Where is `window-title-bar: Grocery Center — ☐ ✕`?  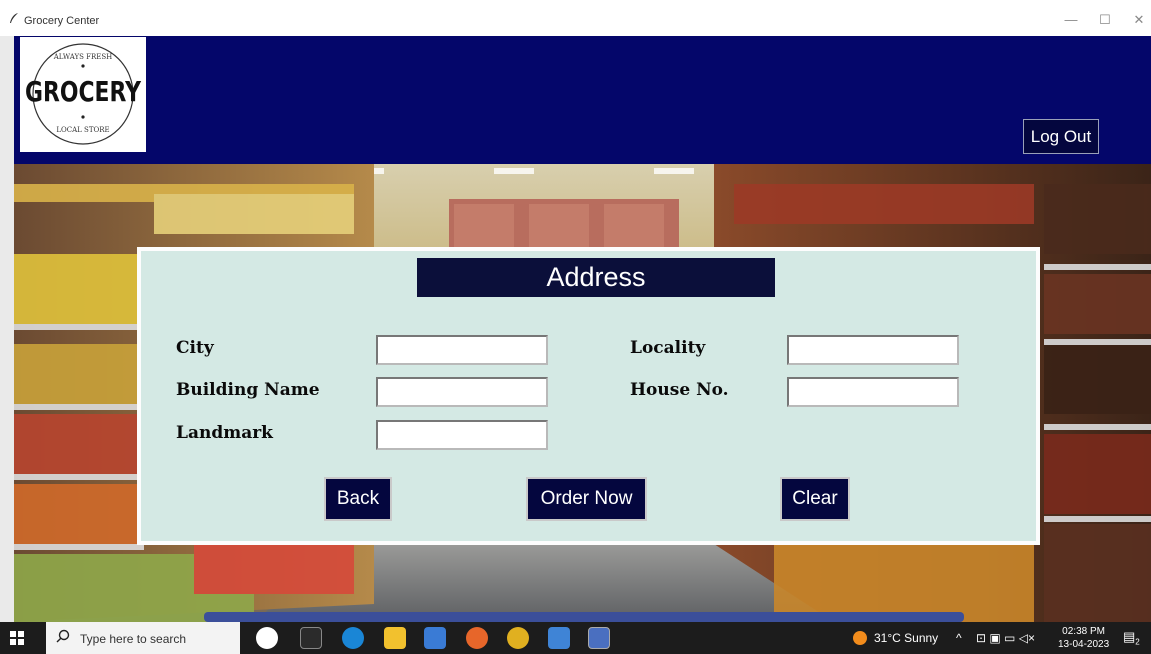
window-title-bar: Grocery Center — ☐ ✕ is located at coordinates (575, 18).